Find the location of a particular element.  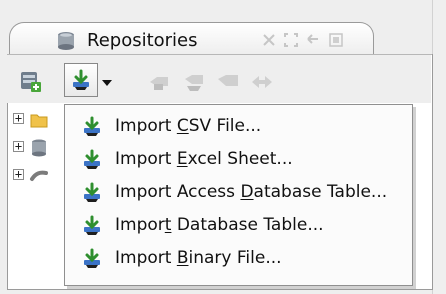

repository-action-3-icon is located at coordinates (228, 82).